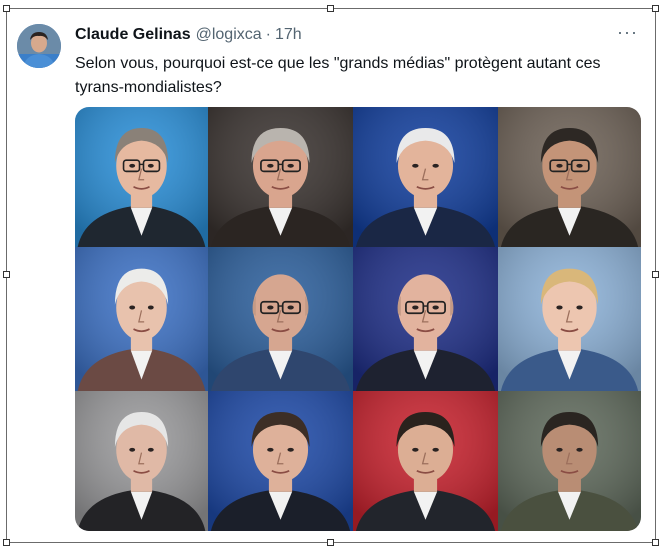  Describe the element at coordinates (6, 274) in the screenshot. I see `resize-handle-middle-left` at that location.